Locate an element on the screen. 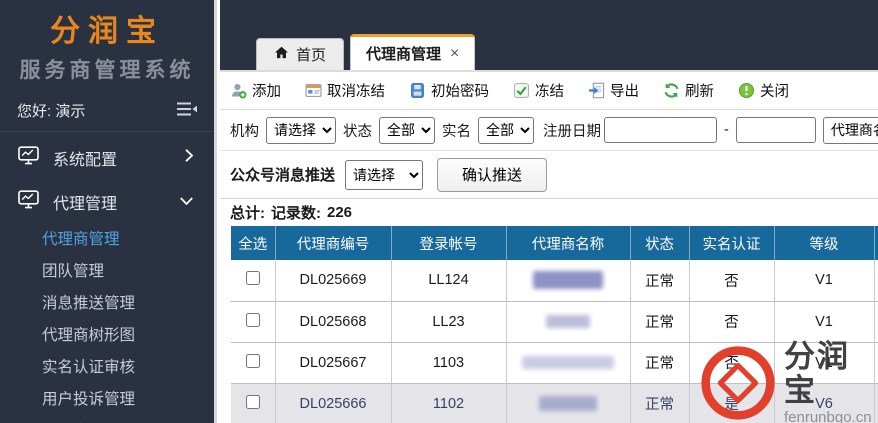  sidebar-item-agent-manage: 代理商管理 is located at coordinates (107, 240).